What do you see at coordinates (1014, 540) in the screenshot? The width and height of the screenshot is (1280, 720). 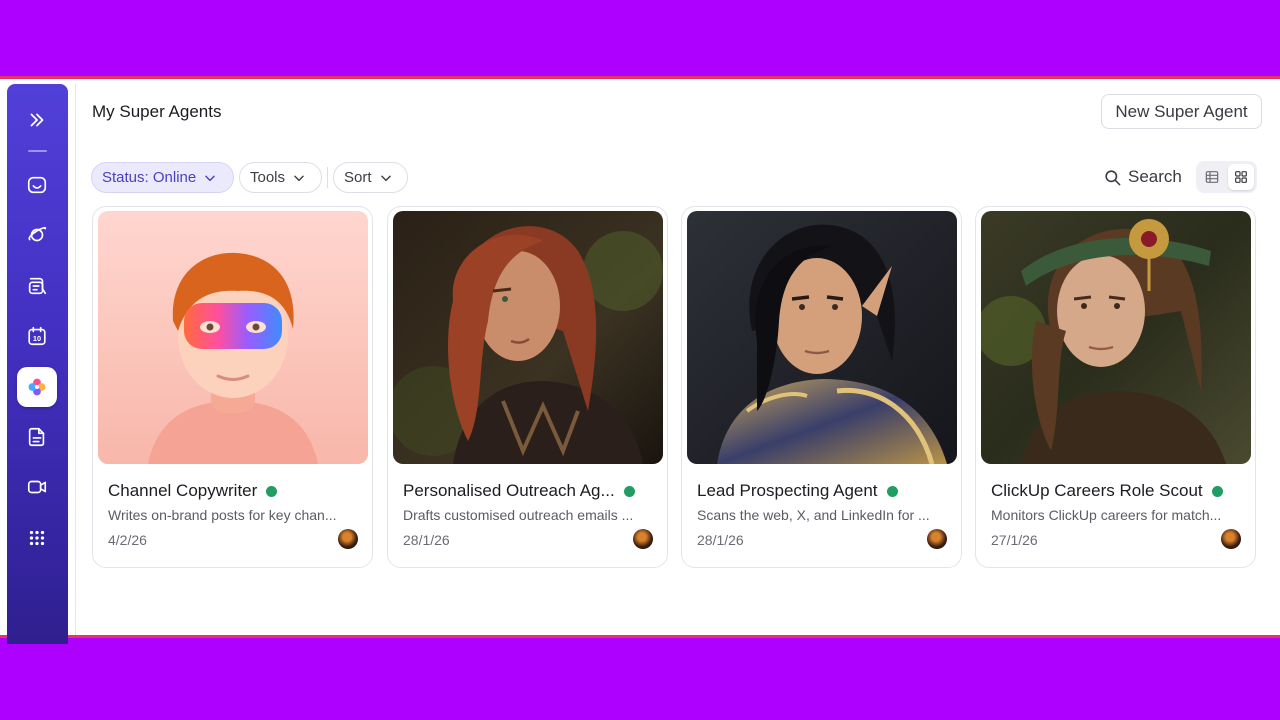 I see `agent-date: 27/1/26` at bounding box center [1014, 540].